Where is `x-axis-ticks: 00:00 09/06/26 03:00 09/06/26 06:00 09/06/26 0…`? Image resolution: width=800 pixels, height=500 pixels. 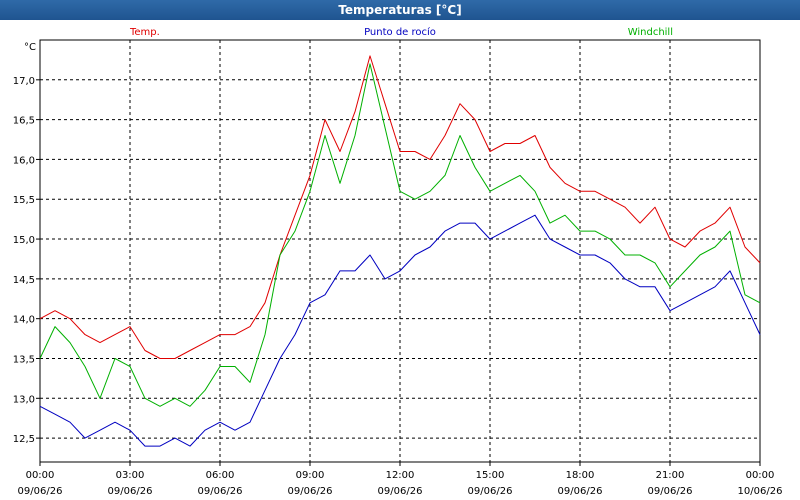
x-axis-ticks: 00:00 09/06/26 03:00 09/06/26 06:00 09/06/26 0… is located at coordinates (400, 479).